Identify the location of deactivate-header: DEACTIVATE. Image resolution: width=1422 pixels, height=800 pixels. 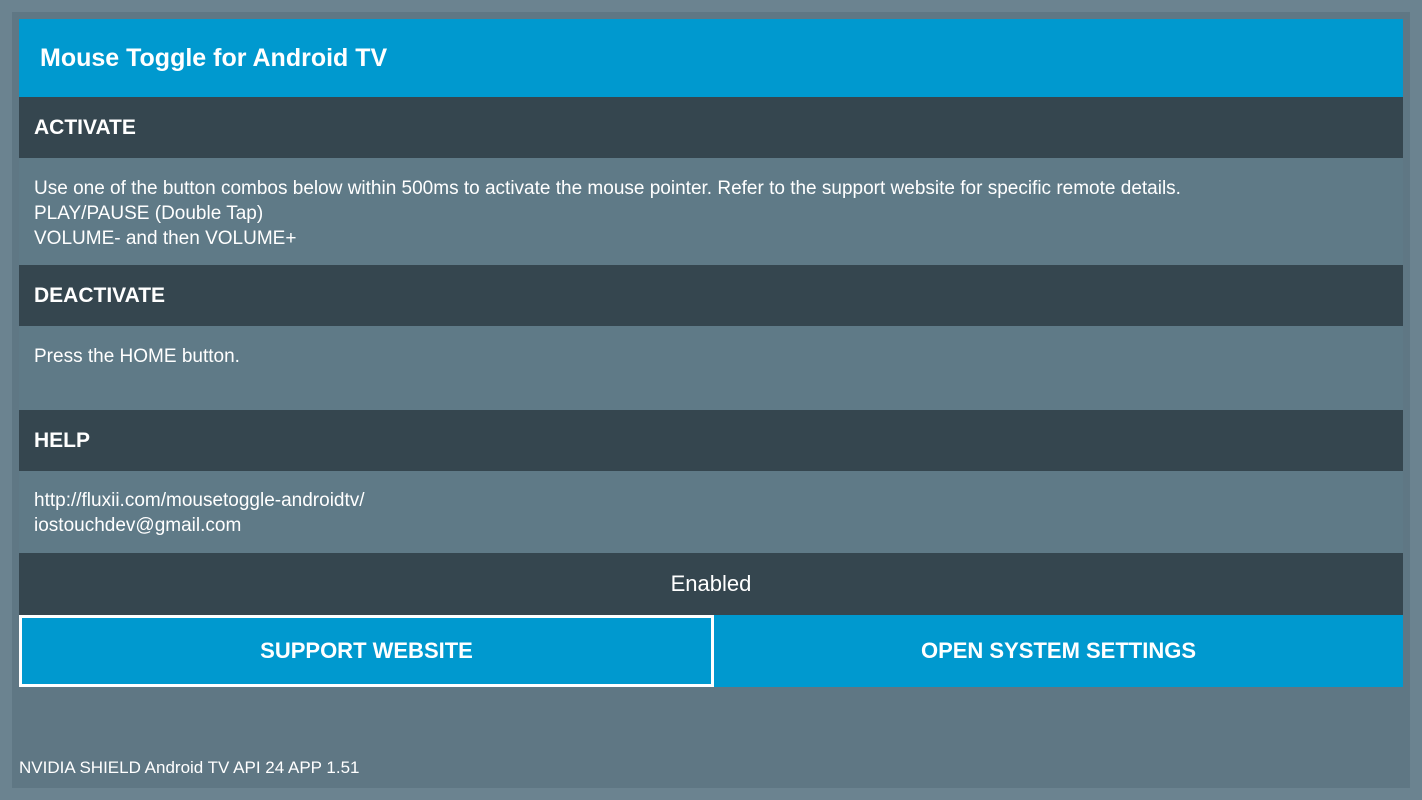
(711, 295).